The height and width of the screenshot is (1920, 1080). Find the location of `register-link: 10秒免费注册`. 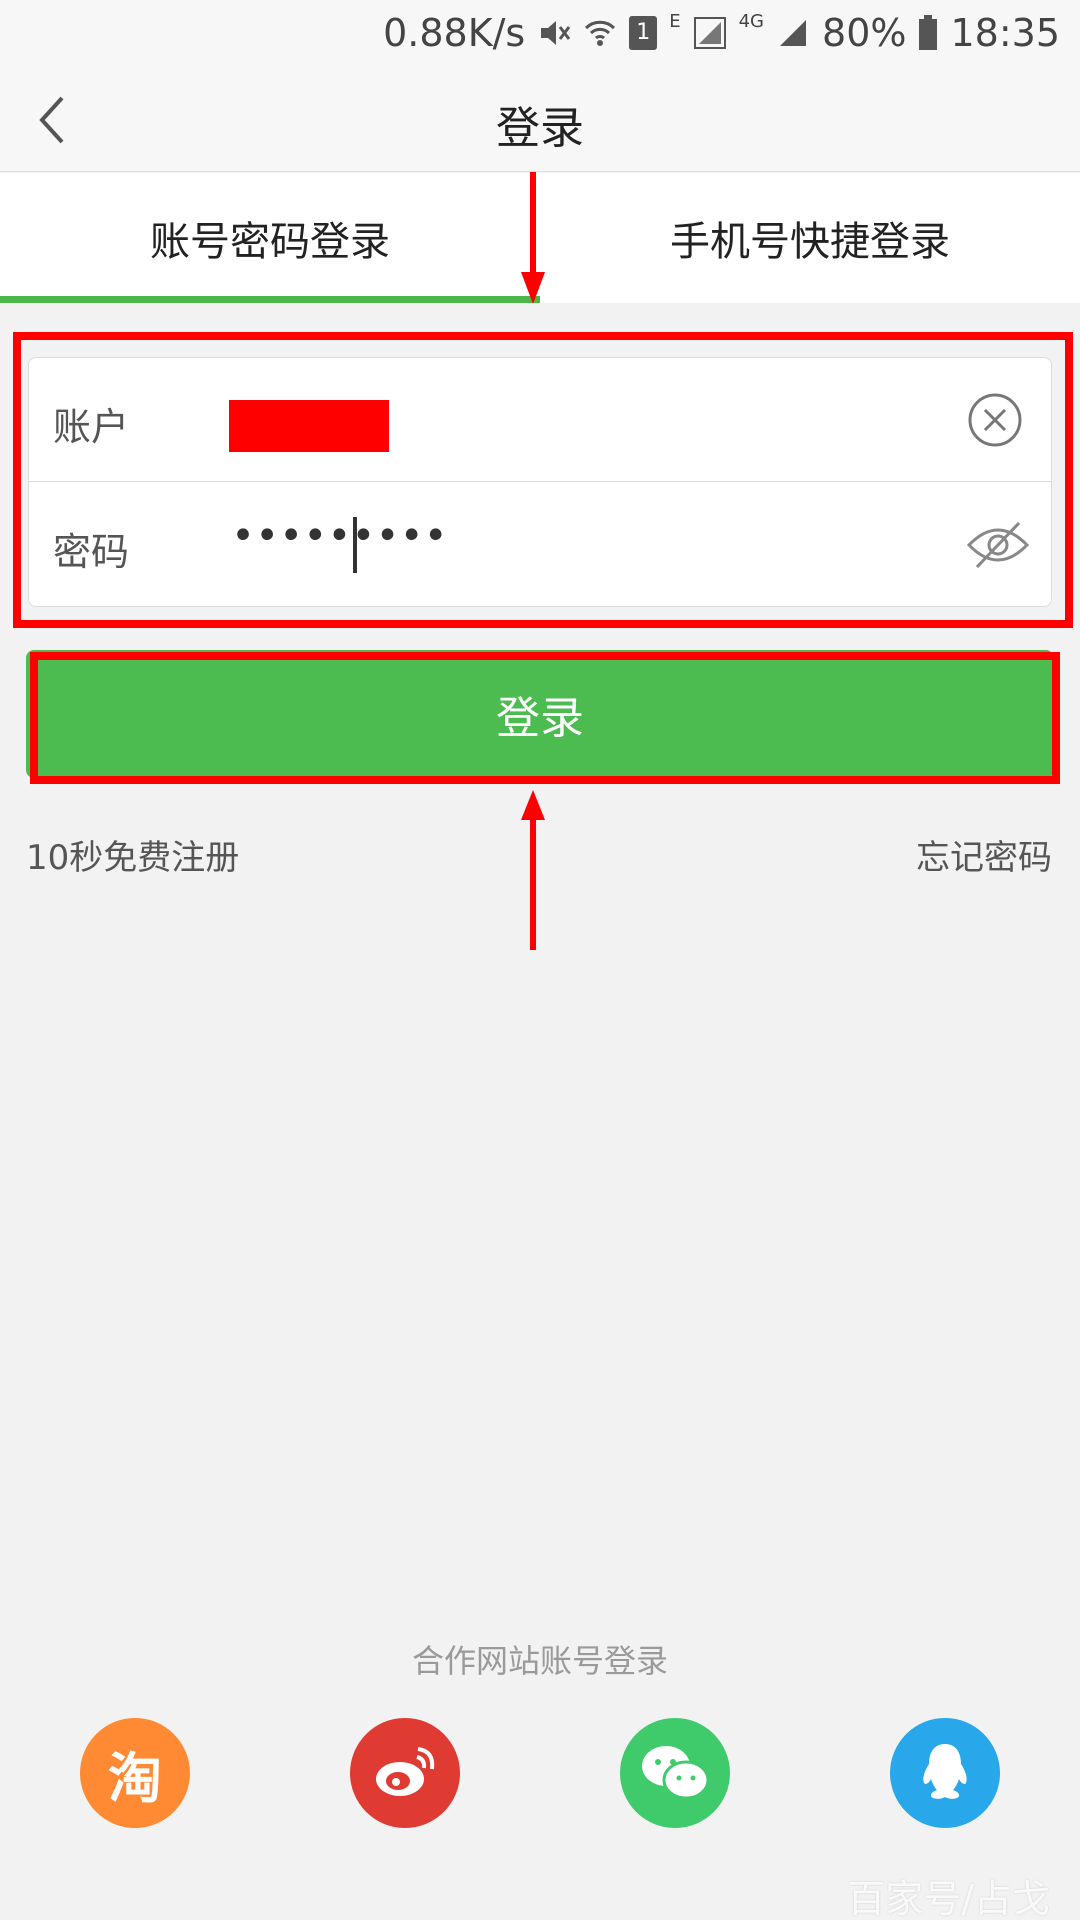

register-link: 10秒免费注册 is located at coordinates (132, 854).